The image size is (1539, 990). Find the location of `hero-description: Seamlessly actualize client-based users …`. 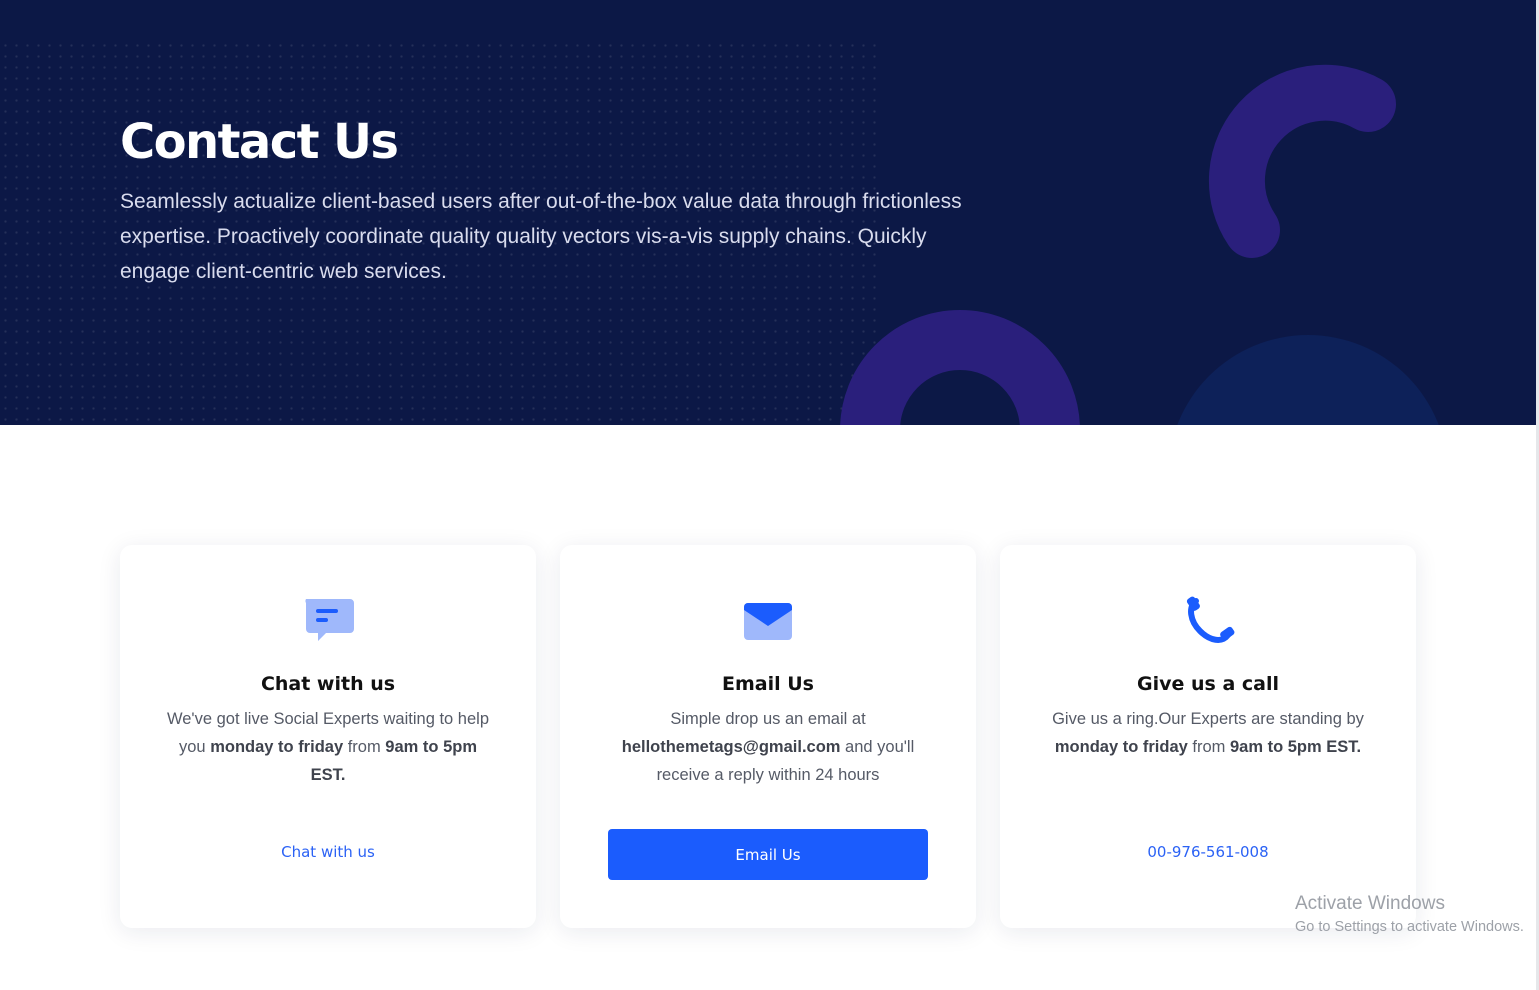

hero-description: Seamlessly actualize client-based users … is located at coordinates (541, 236).